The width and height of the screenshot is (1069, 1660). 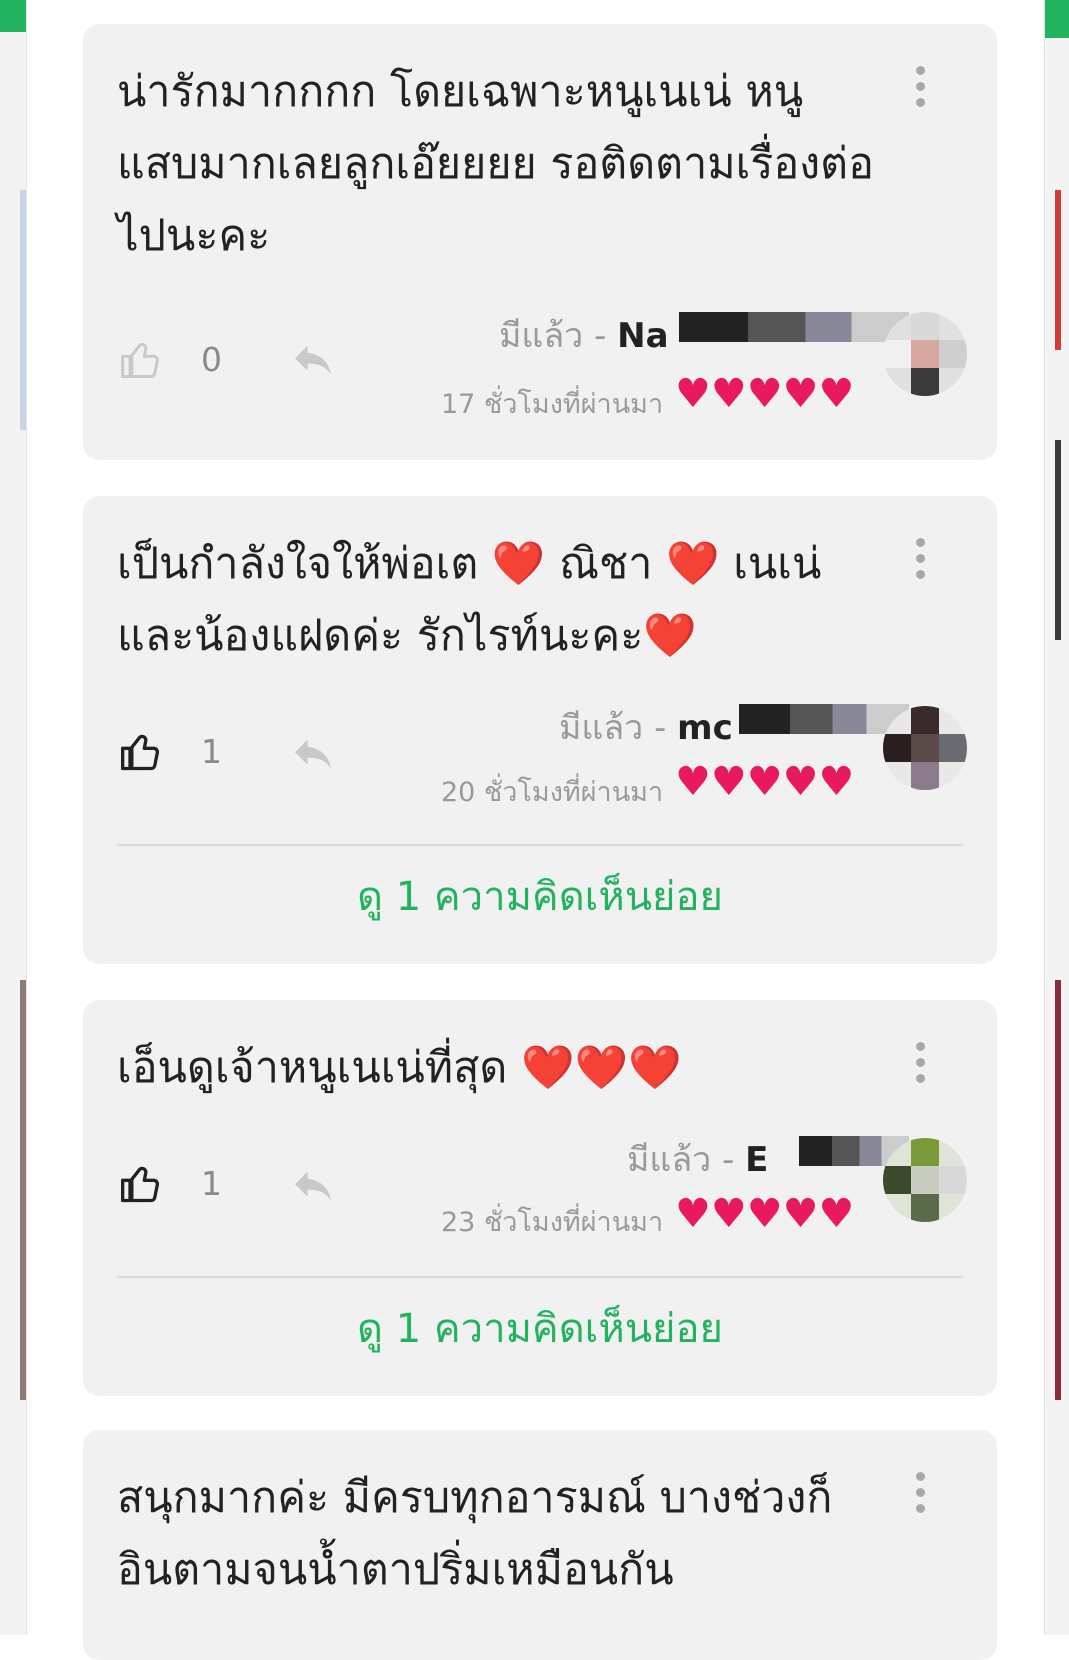 What do you see at coordinates (642, 336) in the screenshot?
I see `username: Na` at bounding box center [642, 336].